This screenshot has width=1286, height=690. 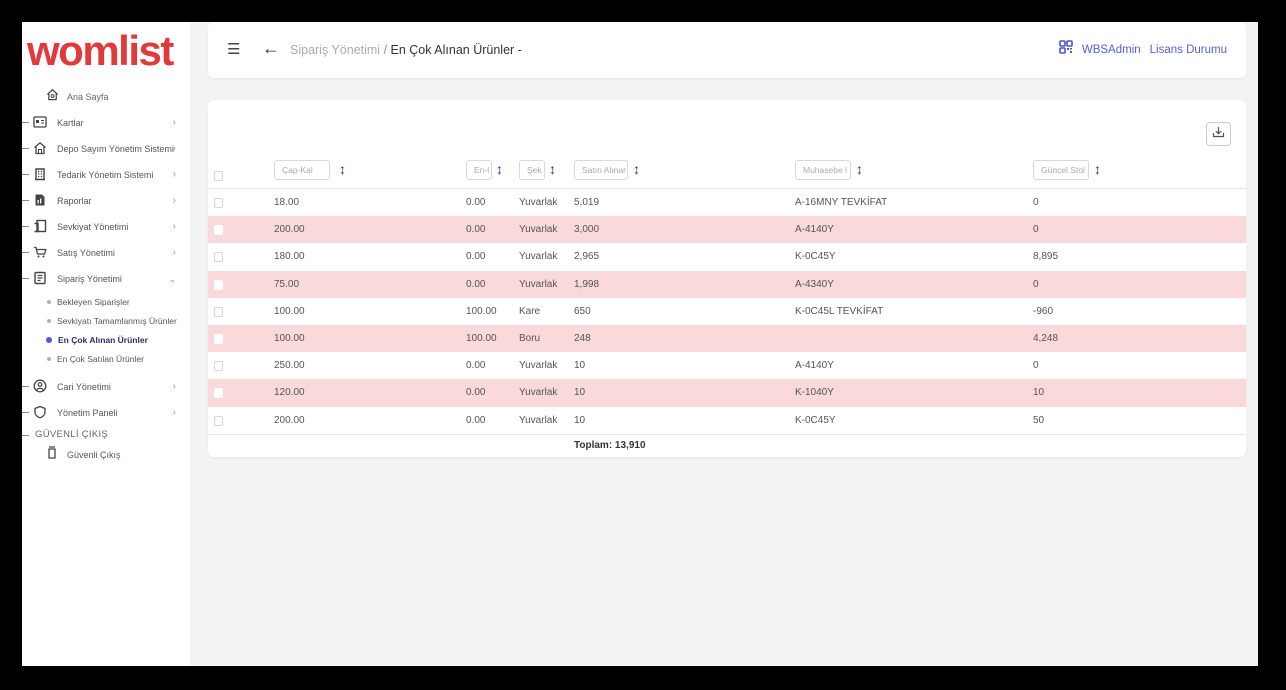 What do you see at coordinates (289, 311) in the screenshot?
I see `cell-cap-kal: 100.00` at bounding box center [289, 311].